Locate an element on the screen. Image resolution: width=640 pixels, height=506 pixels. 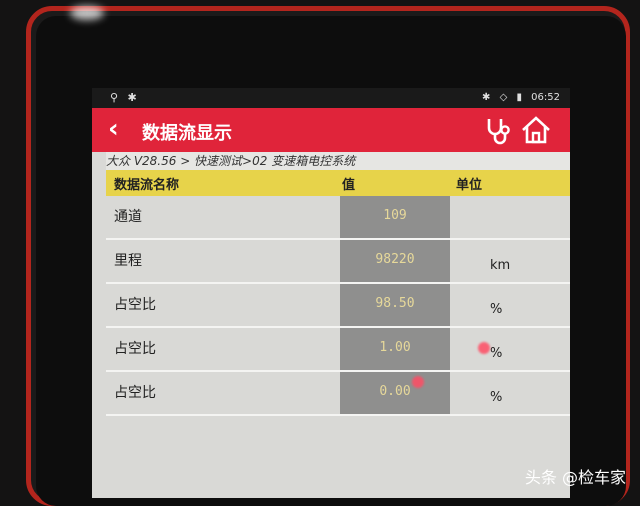
column-header-name: 数据流名称 is located at coordinates (147, 185).